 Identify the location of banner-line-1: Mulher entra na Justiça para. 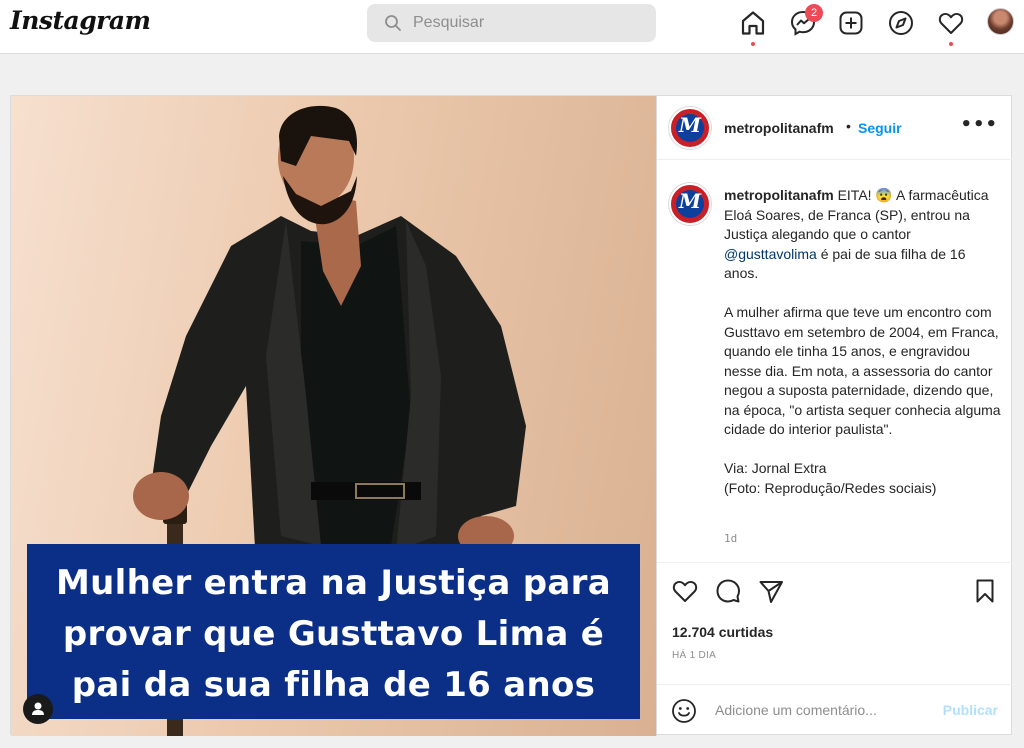
(333, 583).